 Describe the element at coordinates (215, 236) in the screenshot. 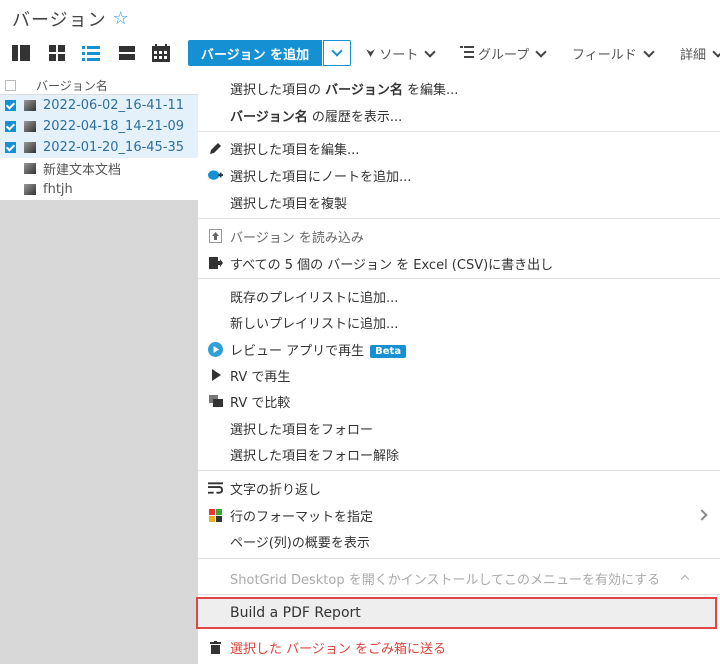

I see `import-icon` at that location.